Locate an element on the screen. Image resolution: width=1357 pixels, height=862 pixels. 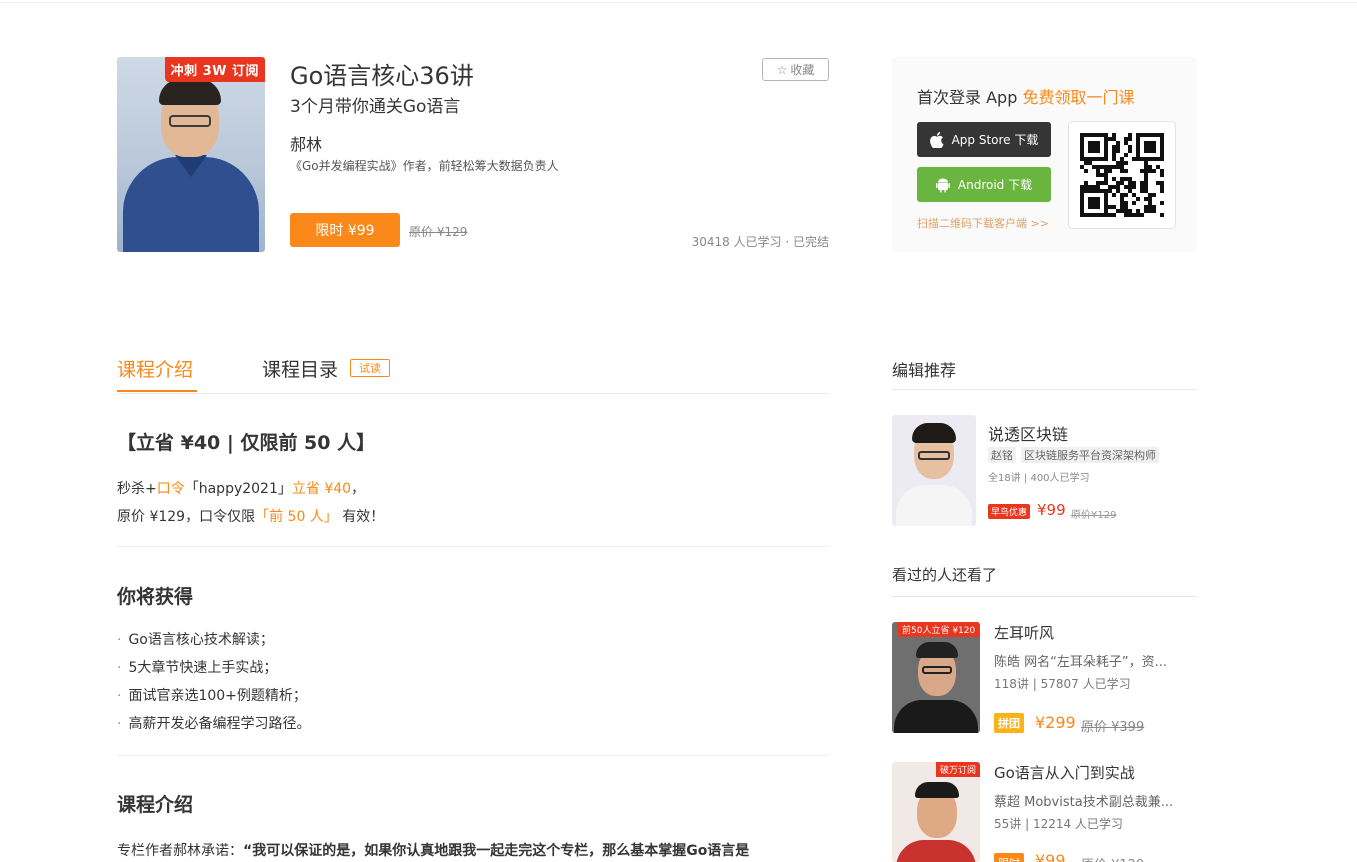
gains-heading: 你将获得 is located at coordinates (155, 597).